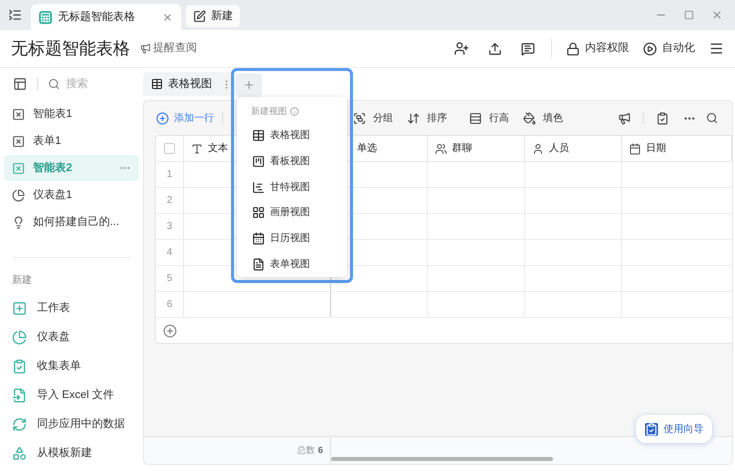 The width and height of the screenshot is (735, 471). What do you see at coordinates (101, 84) in the screenshot?
I see `search-field: 搜索` at bounding box center [101, 84].